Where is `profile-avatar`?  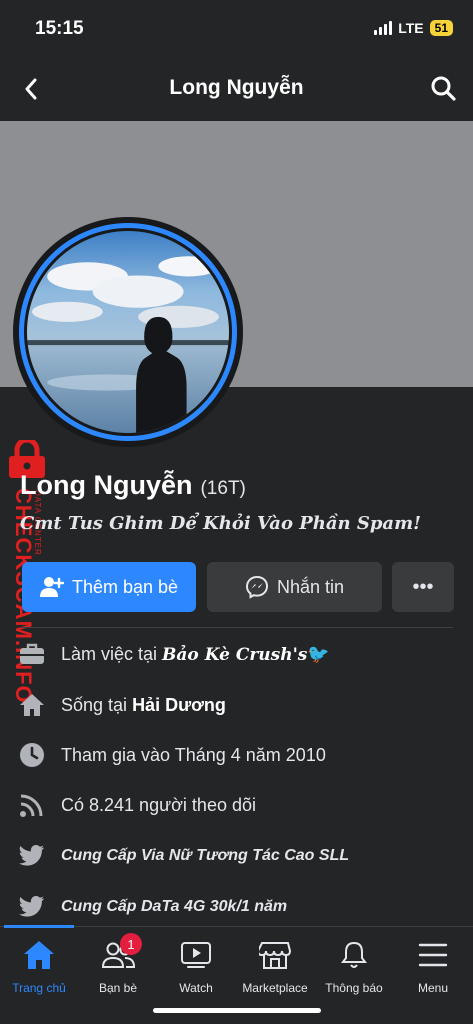
profile-avatar is located at coordinates (128, 332).